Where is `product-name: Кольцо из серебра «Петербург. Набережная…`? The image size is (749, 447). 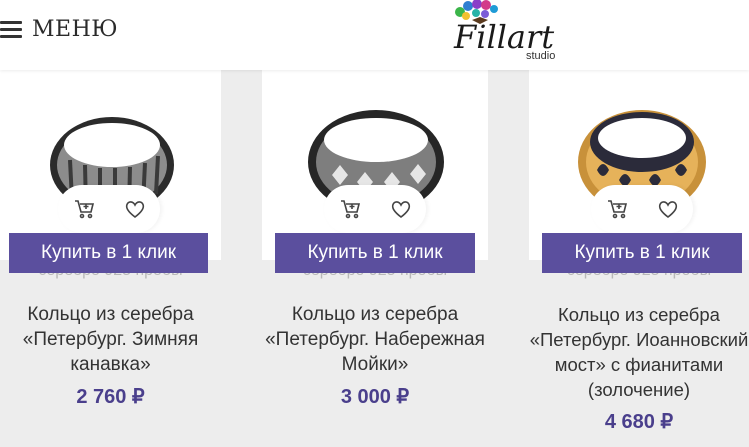 product-name: Кольцо из серебра «Петербург. Набережная… is located at coordinates (375, 339).